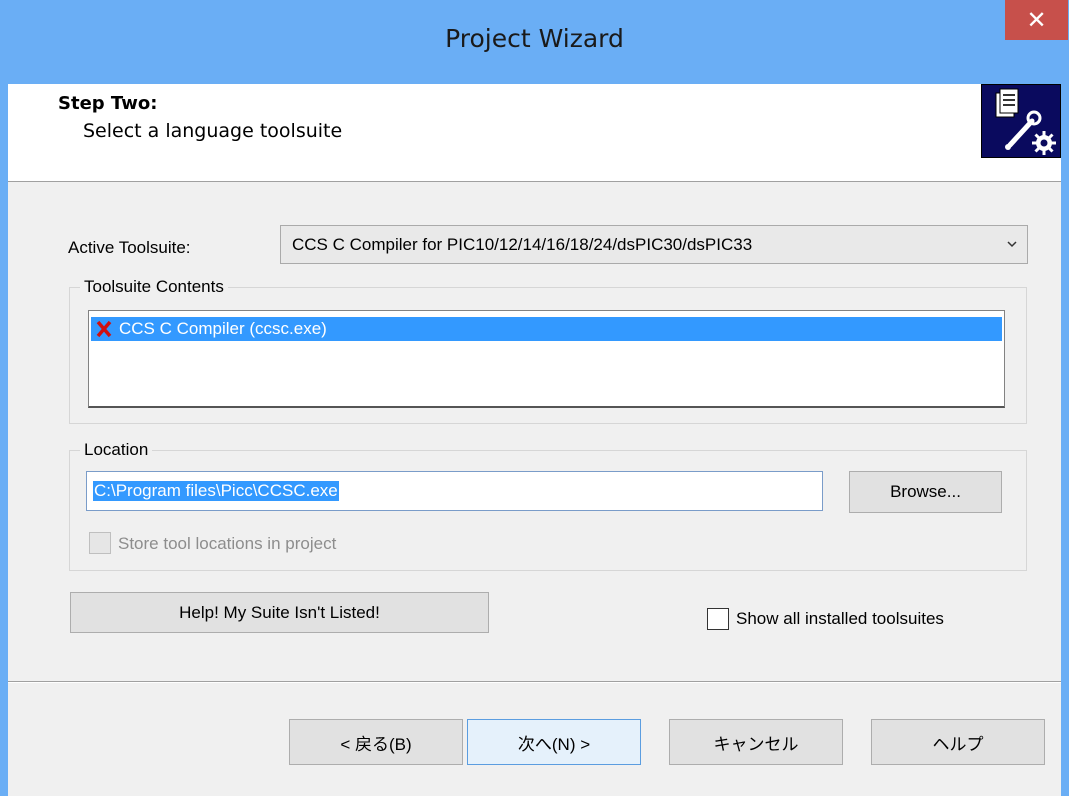 This screenshot has width=1069, height=796. Describe the element at coordinates (216, 491) in the screenshot. I see `location-value: C:\Program files\Picc\CCSC.exe` at that location.